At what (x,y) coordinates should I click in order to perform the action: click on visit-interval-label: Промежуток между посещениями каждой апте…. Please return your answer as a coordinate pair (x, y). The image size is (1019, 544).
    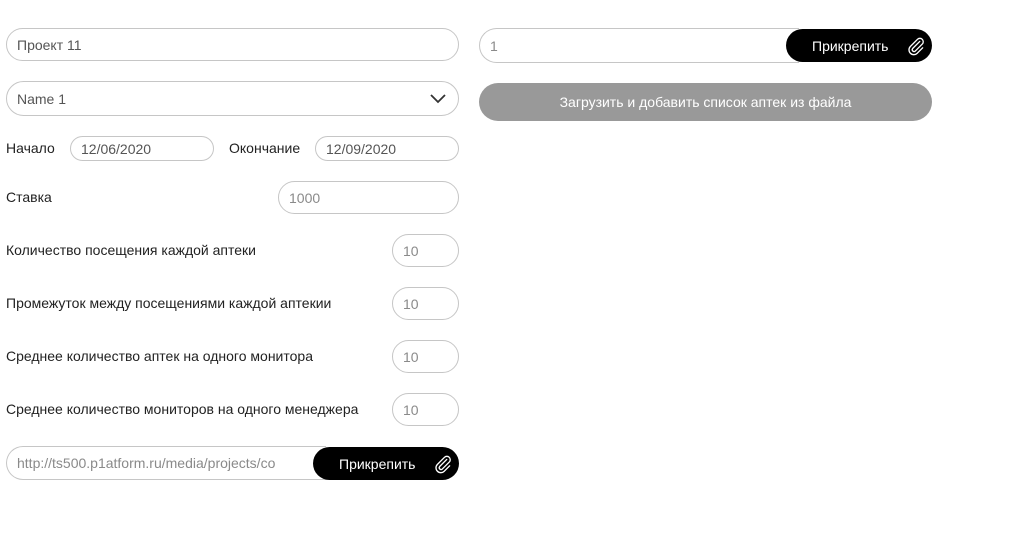
    Looking at the image, I should click on (169, 303).